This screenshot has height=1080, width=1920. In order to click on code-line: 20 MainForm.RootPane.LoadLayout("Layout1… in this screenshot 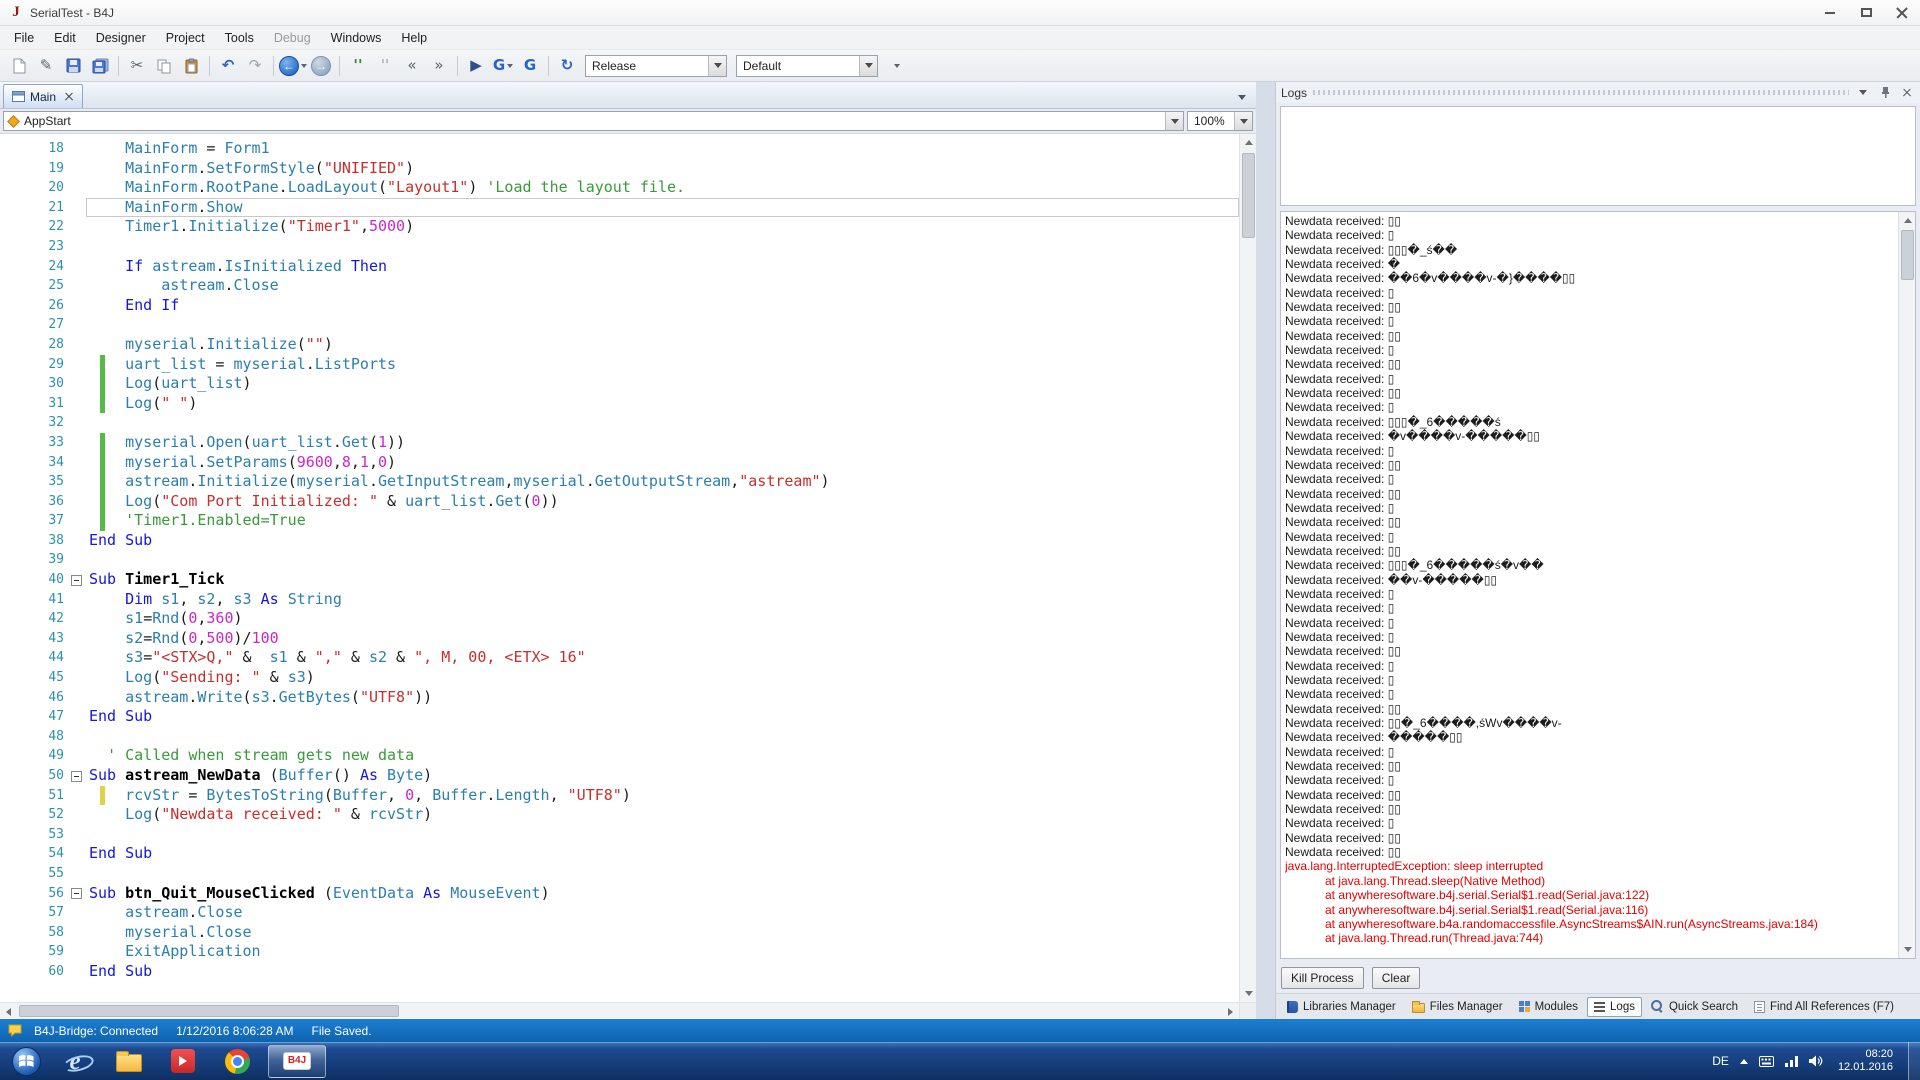, I will do `click(619, 188)`.